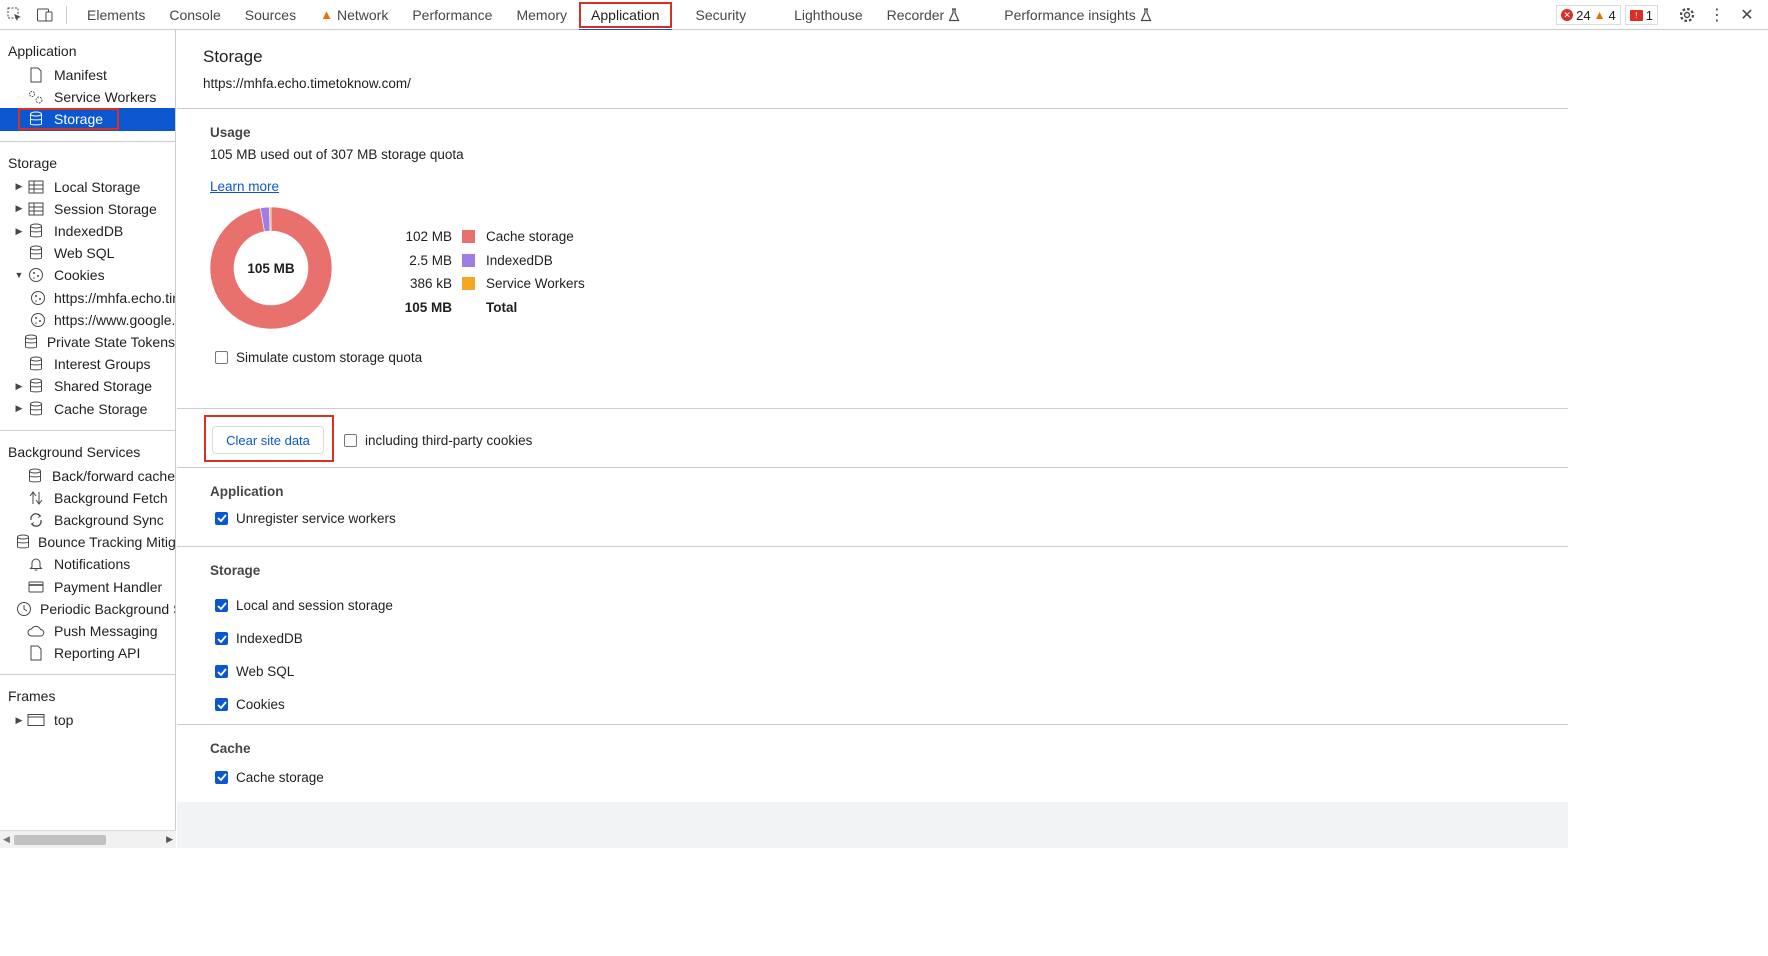  I want to click on web-sql-row: Web SQL, so click(889, 671).